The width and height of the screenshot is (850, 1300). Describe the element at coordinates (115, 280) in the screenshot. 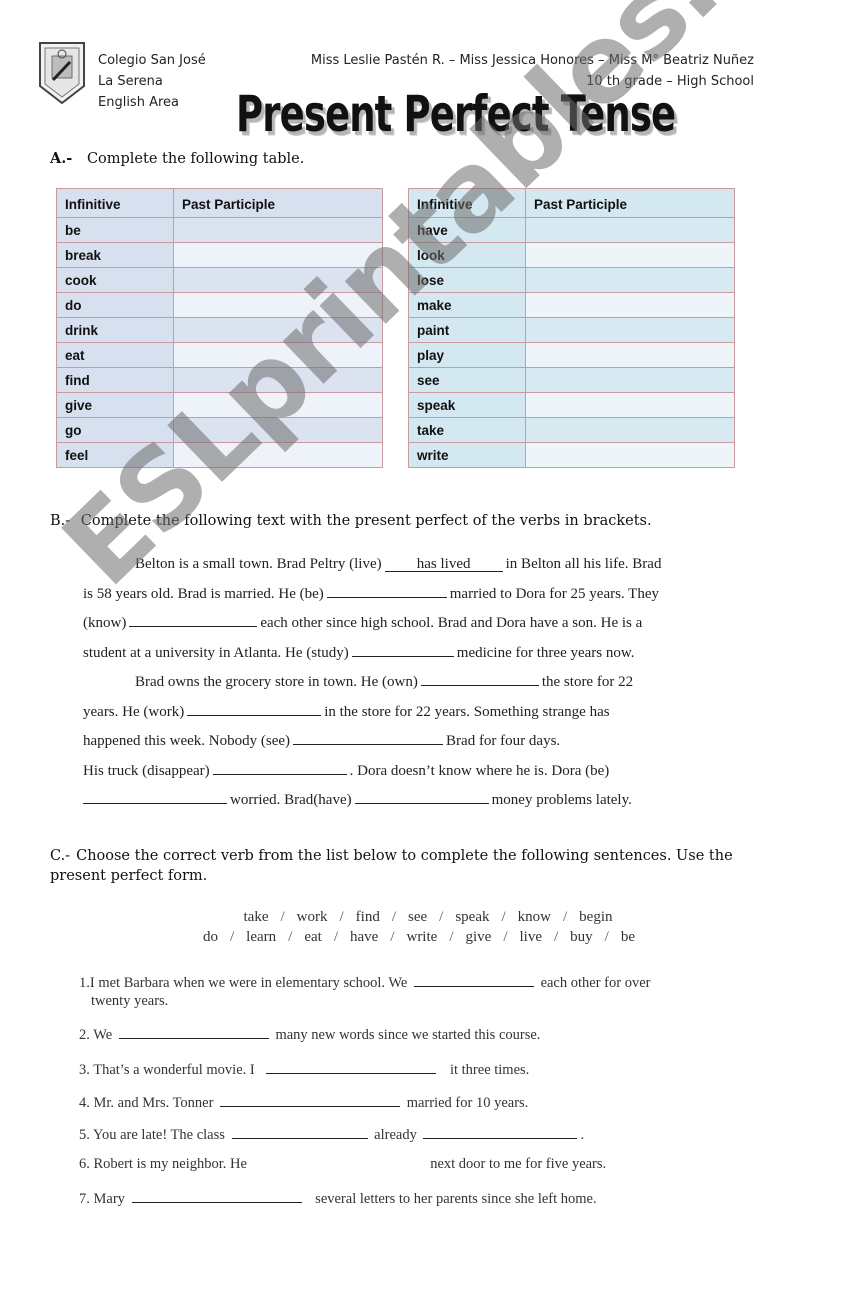

I see `infinitive-cell: cook` at that location.